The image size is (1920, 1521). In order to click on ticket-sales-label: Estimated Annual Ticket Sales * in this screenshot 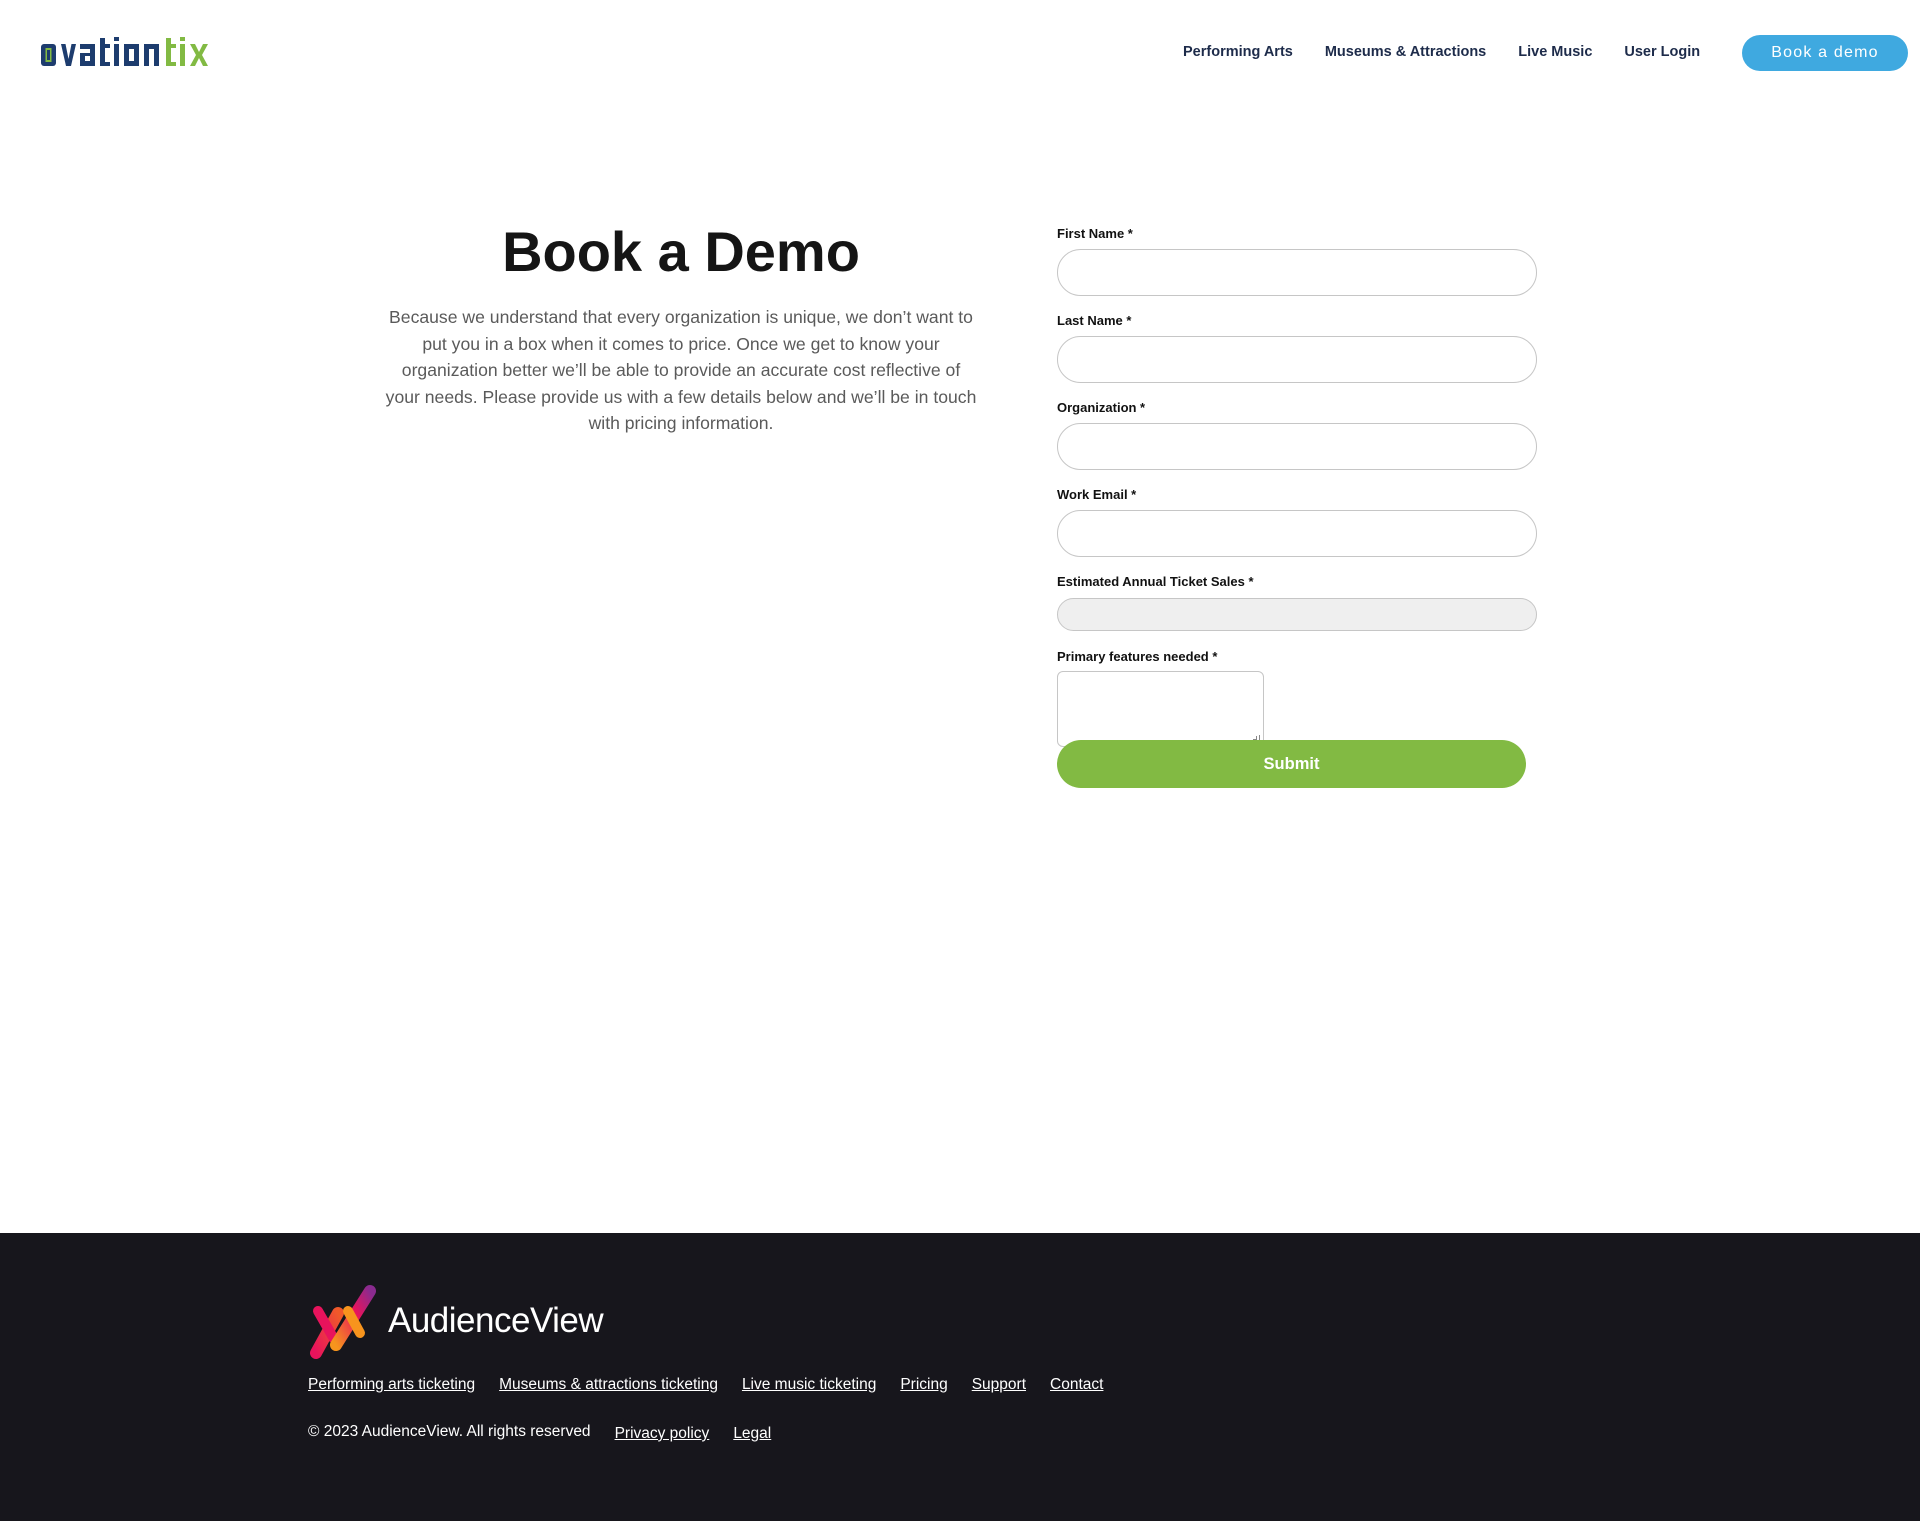, I will do `click(1155, 581)`.